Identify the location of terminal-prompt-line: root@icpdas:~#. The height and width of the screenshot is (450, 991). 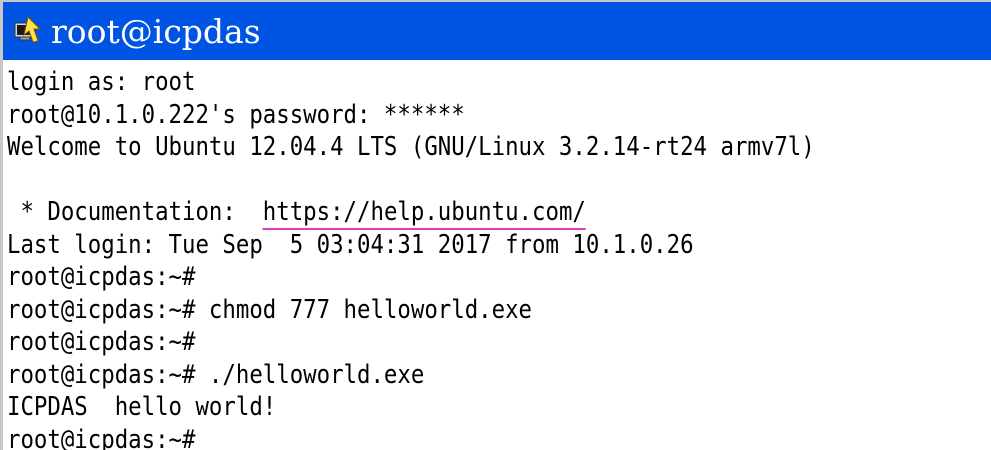
(101, 437).